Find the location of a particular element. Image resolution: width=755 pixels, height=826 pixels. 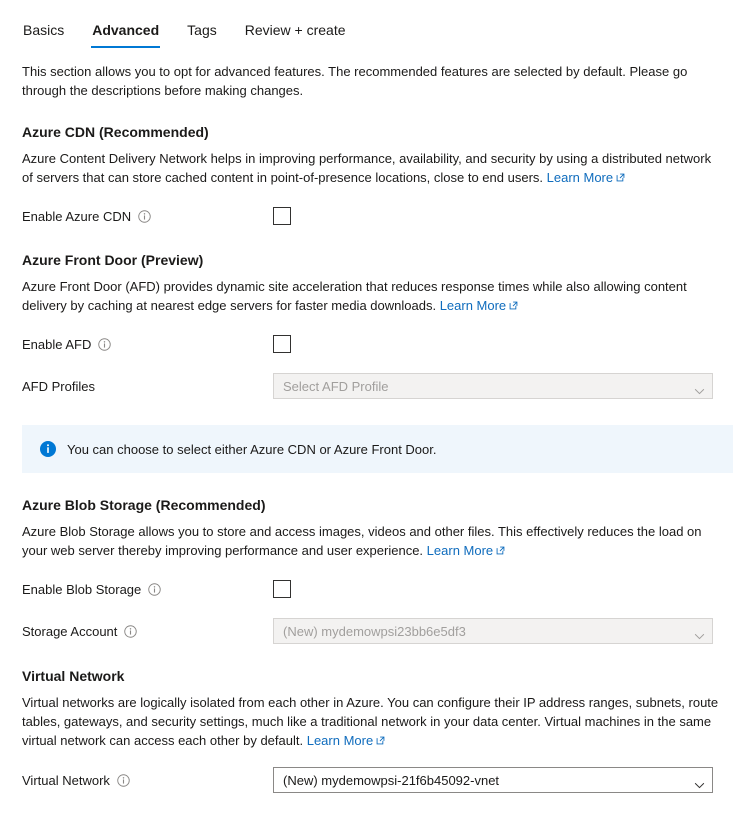

row-enable-azure-cdn: Enable Azure CDN is located at coordinates (377, 216).